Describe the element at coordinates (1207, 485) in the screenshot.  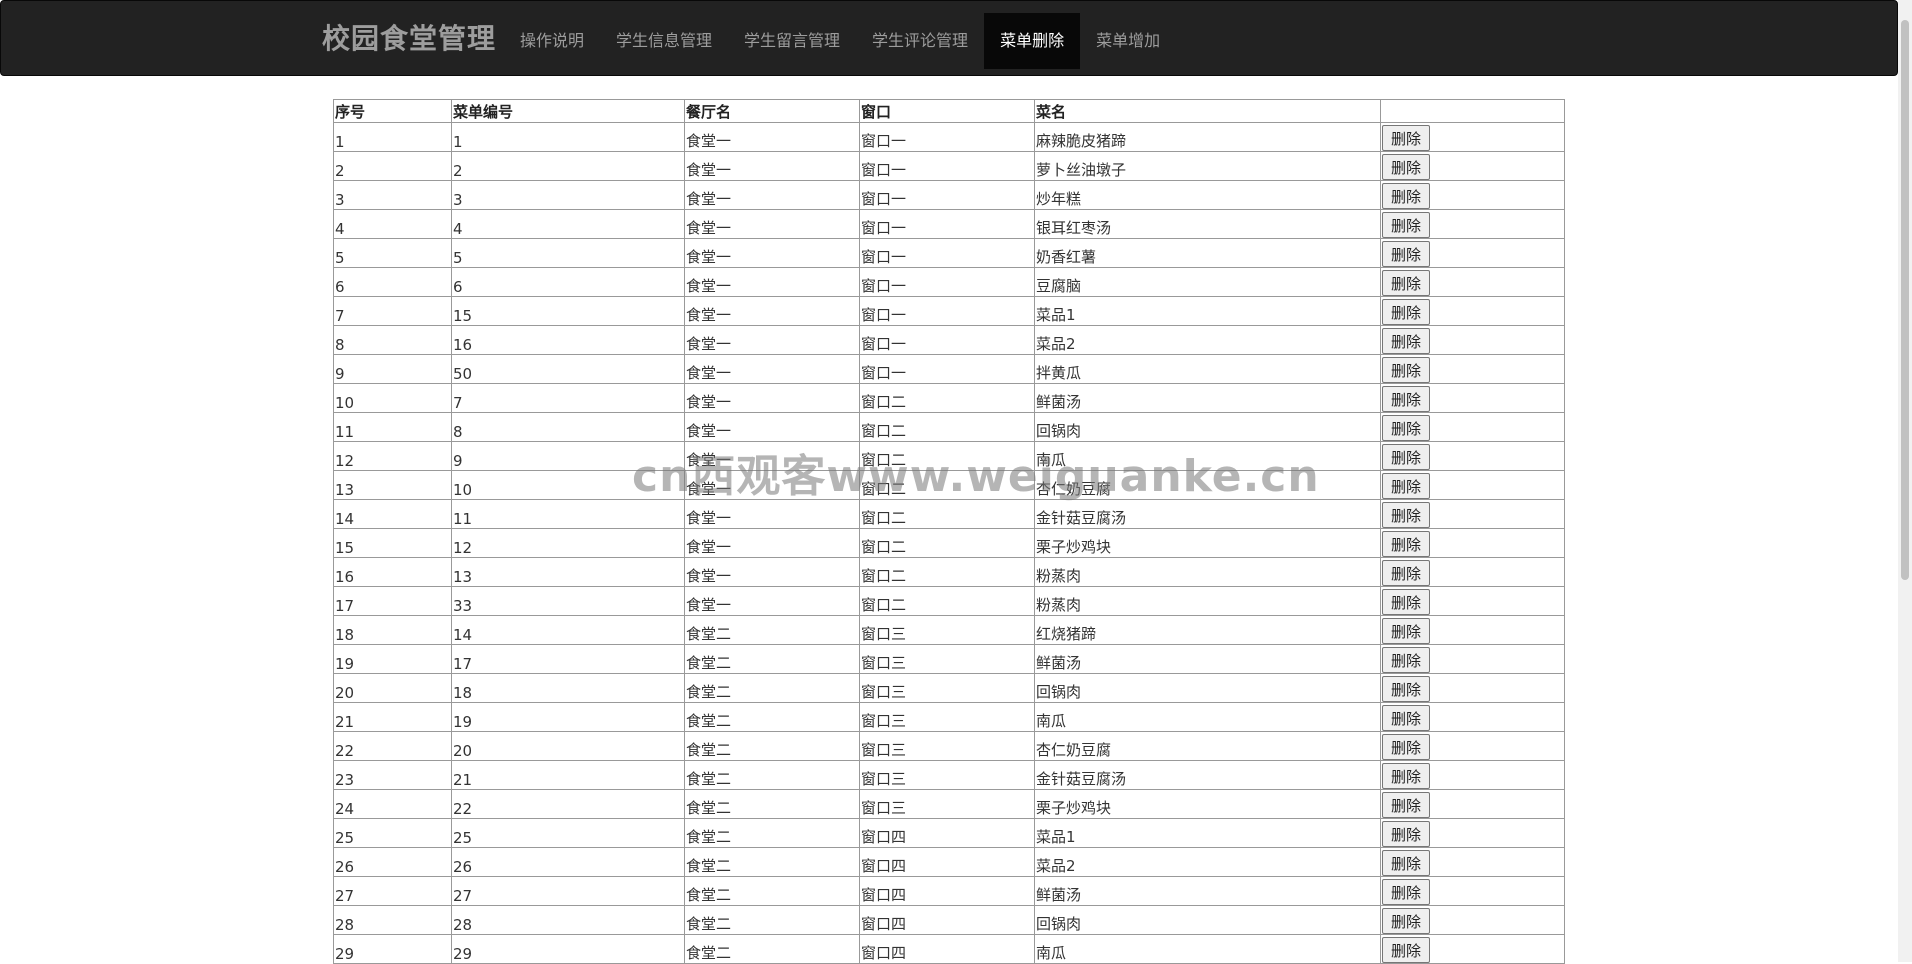
I see `cell-dish: 杏仁奶豆腐` at that location.